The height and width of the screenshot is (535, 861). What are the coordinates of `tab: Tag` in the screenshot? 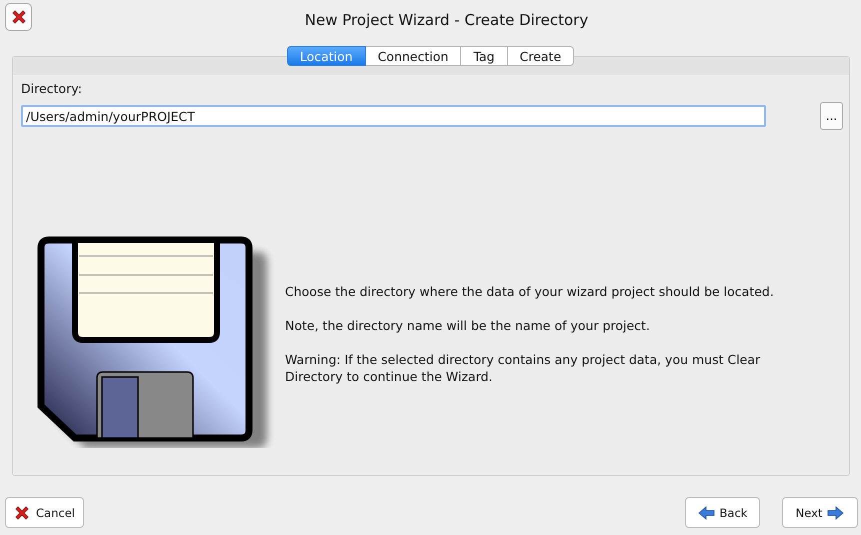 It's located at (484, 56).